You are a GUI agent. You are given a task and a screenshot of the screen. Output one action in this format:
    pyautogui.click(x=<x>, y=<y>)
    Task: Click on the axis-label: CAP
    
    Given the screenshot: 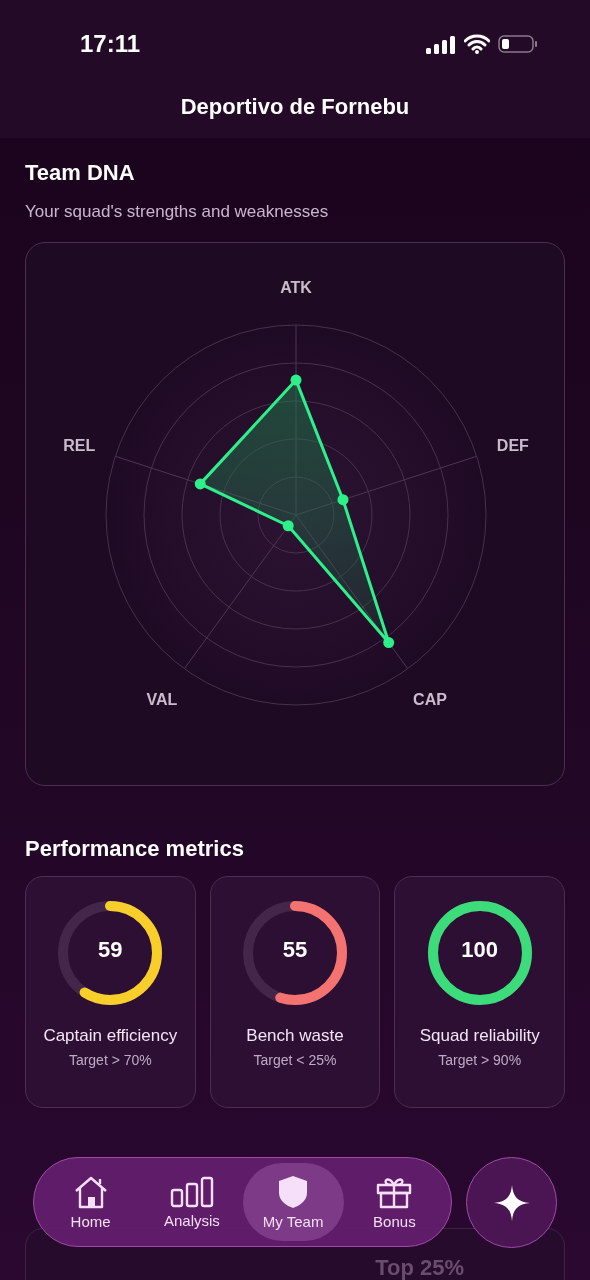 What is the action you would take?
    pyautogui.click(x=430, y=700)
    